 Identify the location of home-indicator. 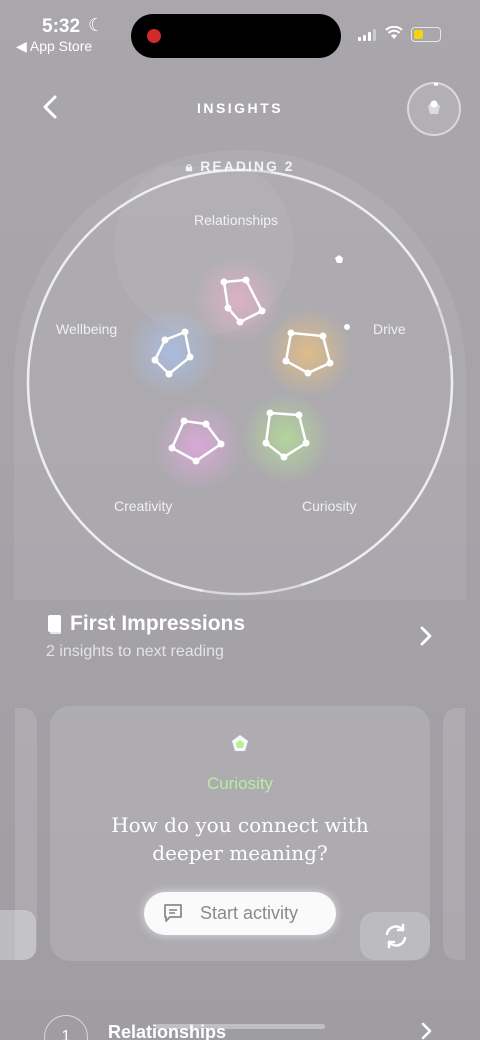
(240, 1026).